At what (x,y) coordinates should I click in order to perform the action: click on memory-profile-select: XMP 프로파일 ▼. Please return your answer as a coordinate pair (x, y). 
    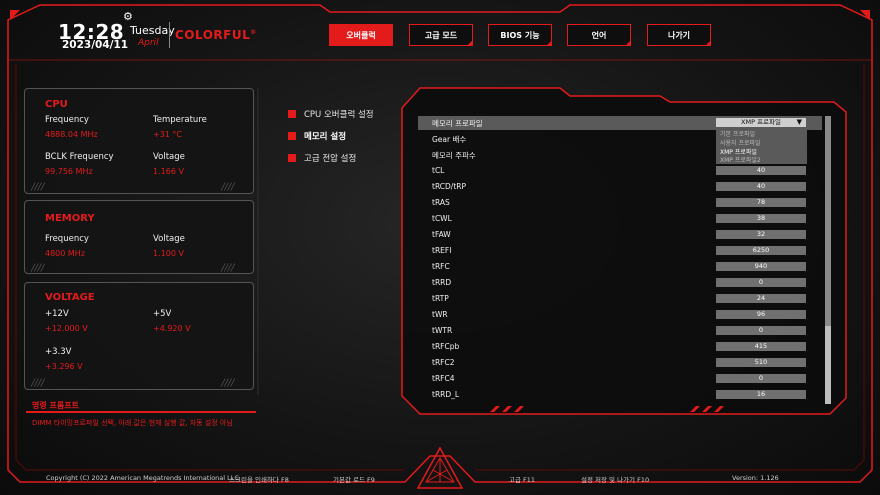
    Looking at the image, I should click on (761, 122).